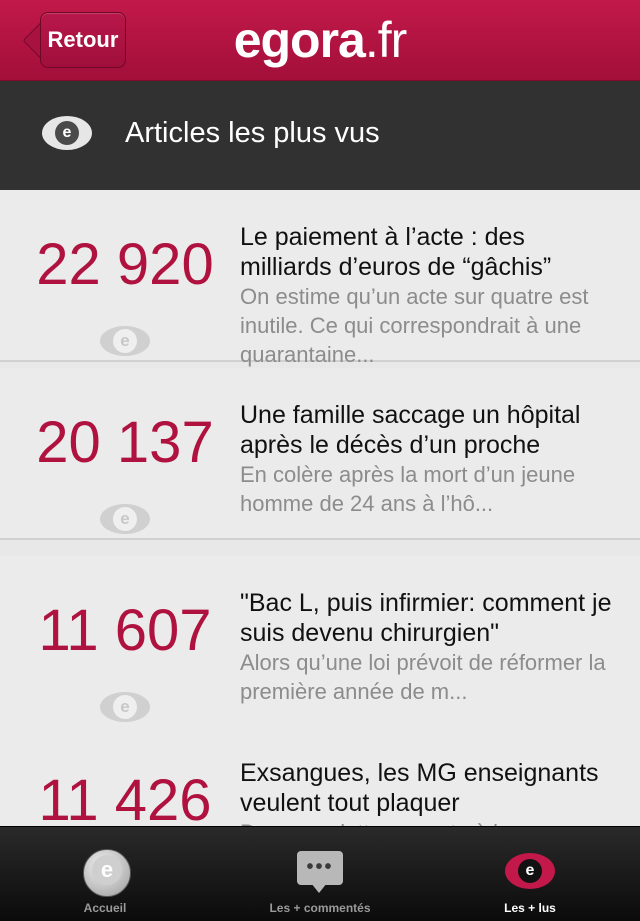 The image size is (640, 921). Describe the element at coordinates (299, 40) in the screenshot. I see `logo-main: egora` at that location.